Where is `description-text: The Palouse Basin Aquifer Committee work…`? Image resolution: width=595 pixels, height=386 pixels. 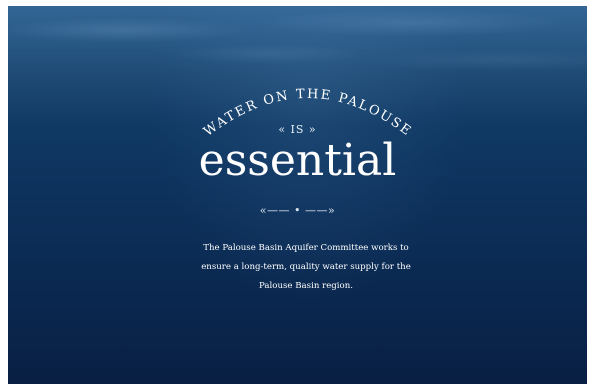 description-text: The Palouse Basin Aquifer Committee work… is located at coordinates (306, 267).